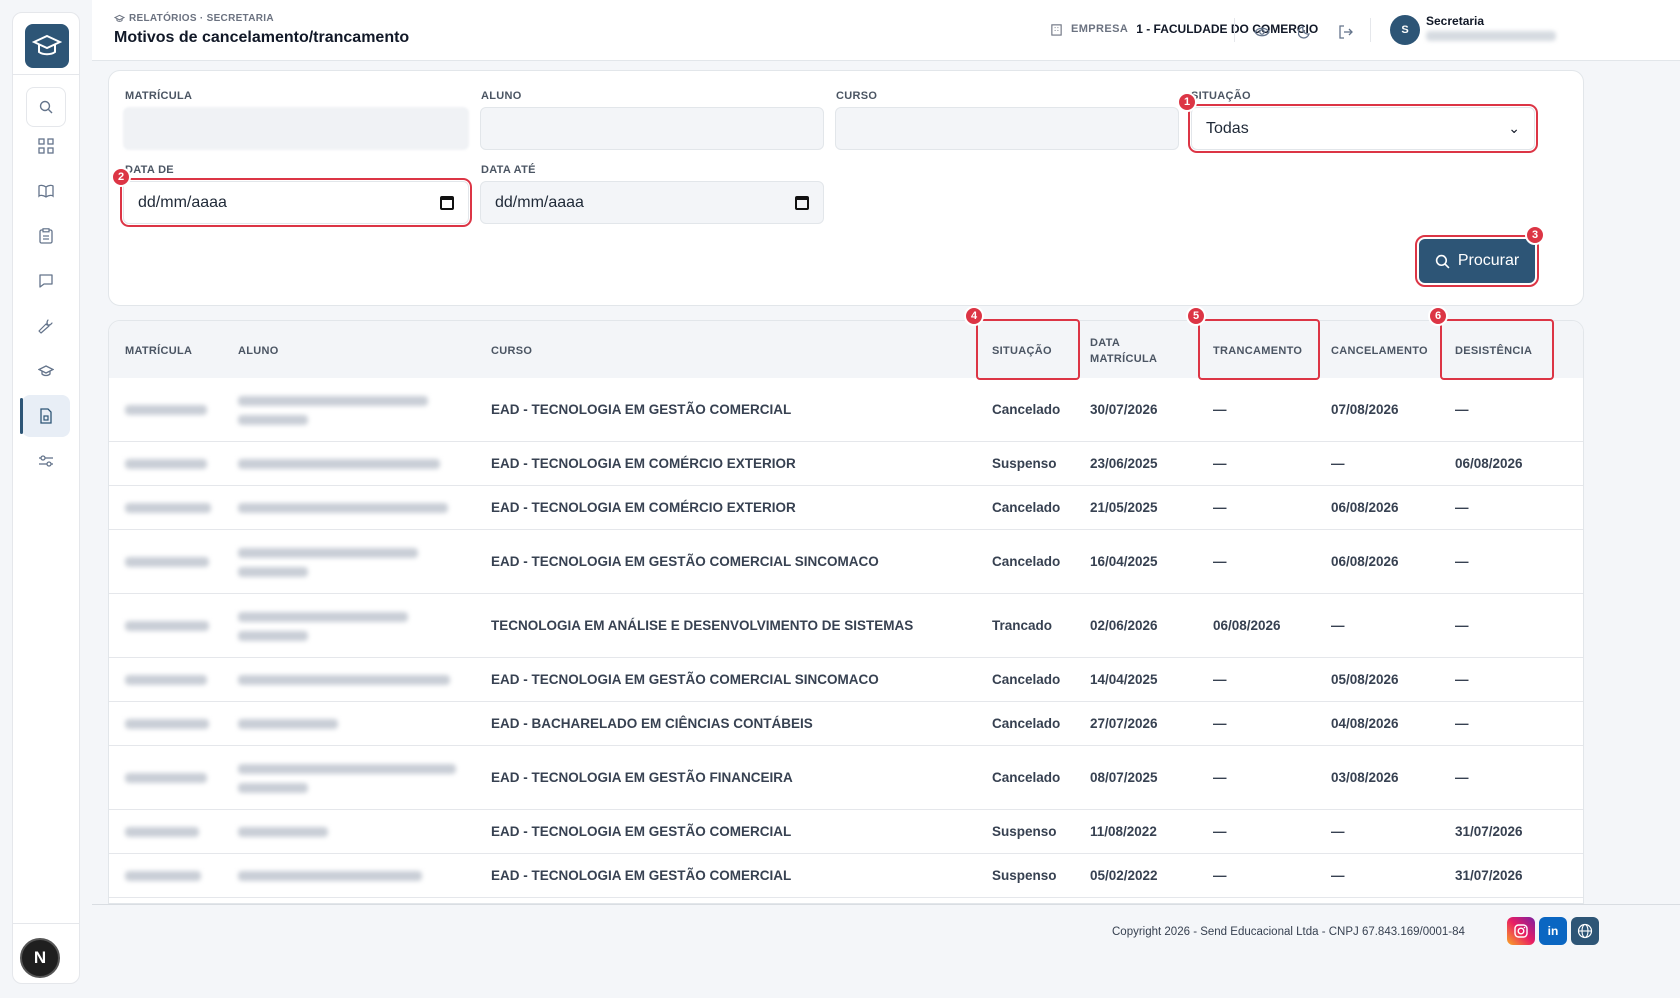 The width and height of the screenshot is (1680, 998). What do you see at coordinates (1007, 128) in the screenshot?
I see `curso-input` at bounding box center [1007, 128].